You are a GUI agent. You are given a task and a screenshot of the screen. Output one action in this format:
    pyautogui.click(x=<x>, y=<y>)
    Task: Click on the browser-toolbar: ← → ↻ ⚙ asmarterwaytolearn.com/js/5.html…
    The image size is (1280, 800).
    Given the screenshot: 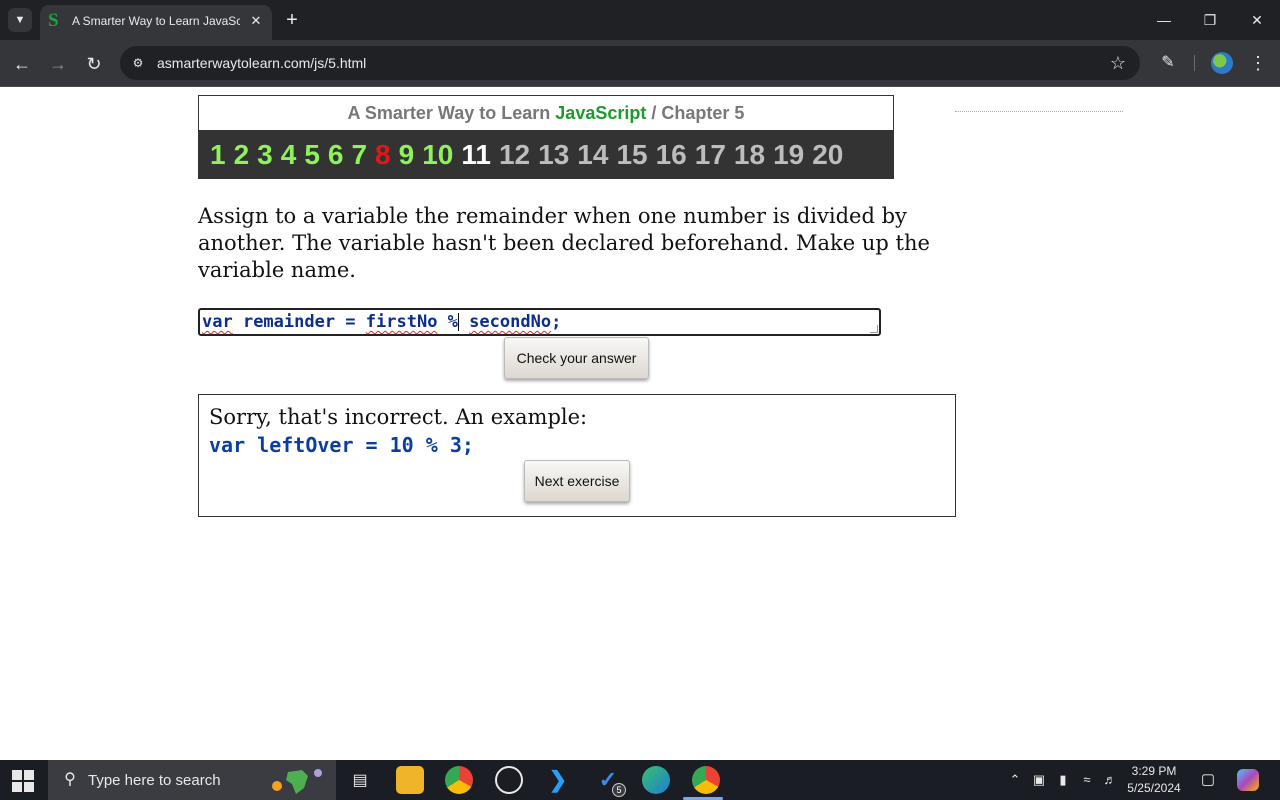 What is the action you would take?
    pyautogui.click(x=640, y=63)
    